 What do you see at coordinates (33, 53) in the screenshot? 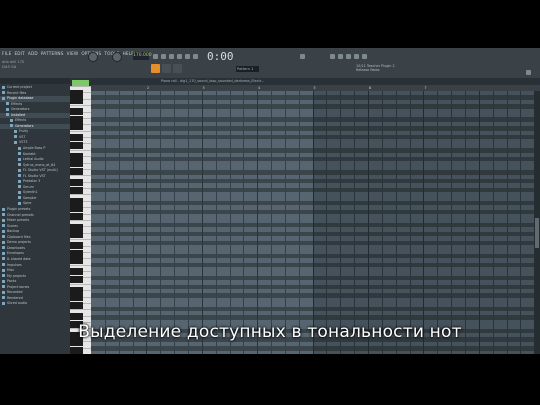
I see `menu-item: ADD` at bounding box center [33, 53].